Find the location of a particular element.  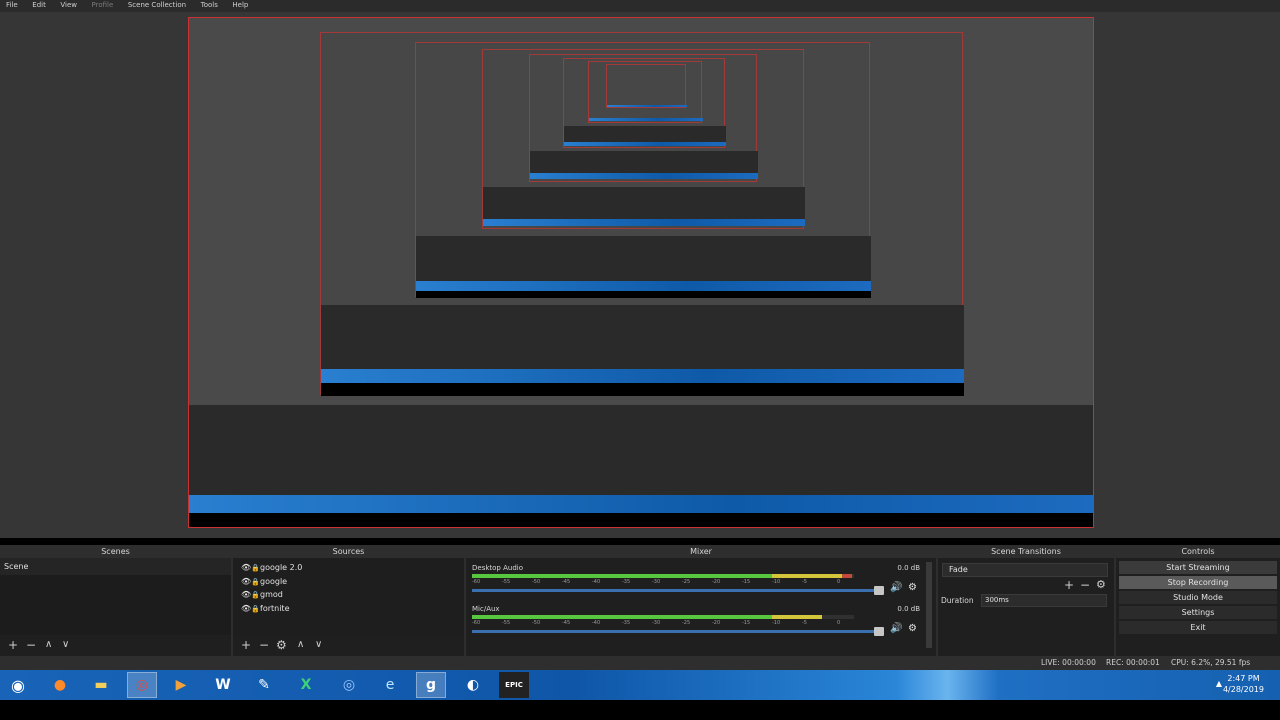

steam-icon: ◐ is located at coordinates (473, 685).